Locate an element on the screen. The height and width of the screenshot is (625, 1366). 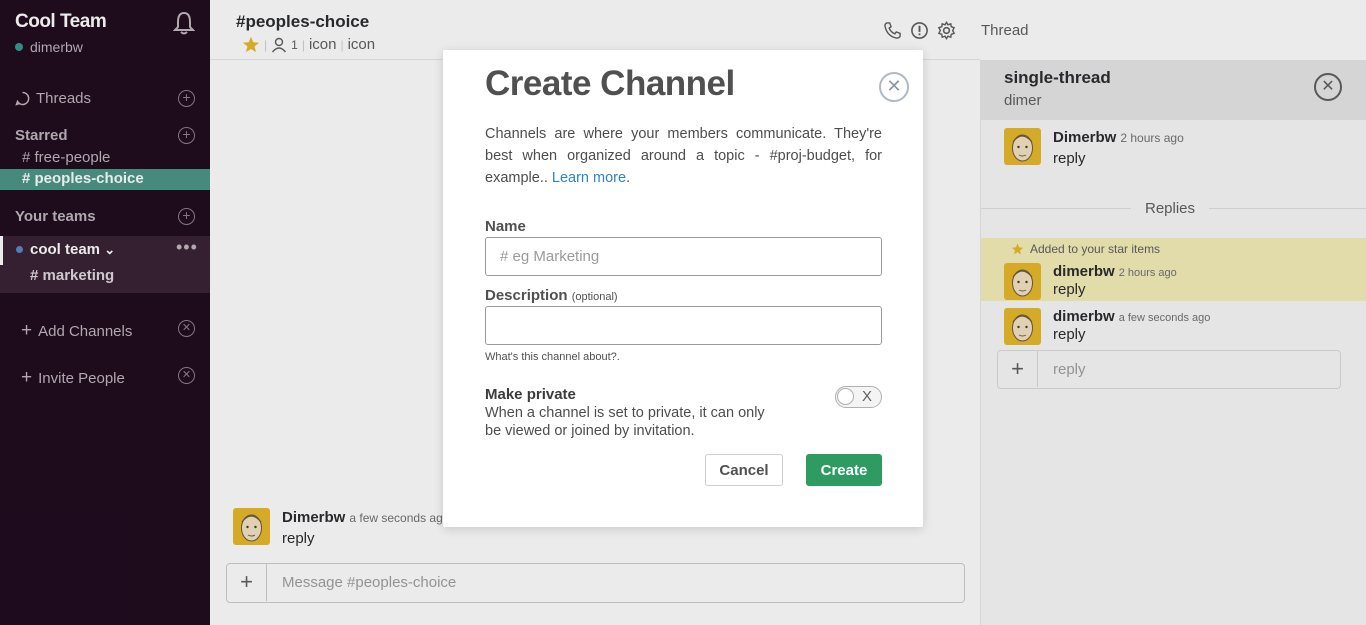
modal-title: Create Channel is located at coordinates (610, 83).